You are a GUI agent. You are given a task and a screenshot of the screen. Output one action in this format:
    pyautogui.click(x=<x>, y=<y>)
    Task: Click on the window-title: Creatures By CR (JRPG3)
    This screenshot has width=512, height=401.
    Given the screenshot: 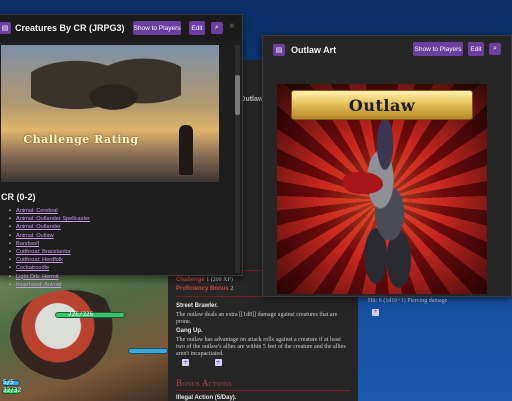 What is the action you would take?
    pyautogui.click(x=70, y=28)
    